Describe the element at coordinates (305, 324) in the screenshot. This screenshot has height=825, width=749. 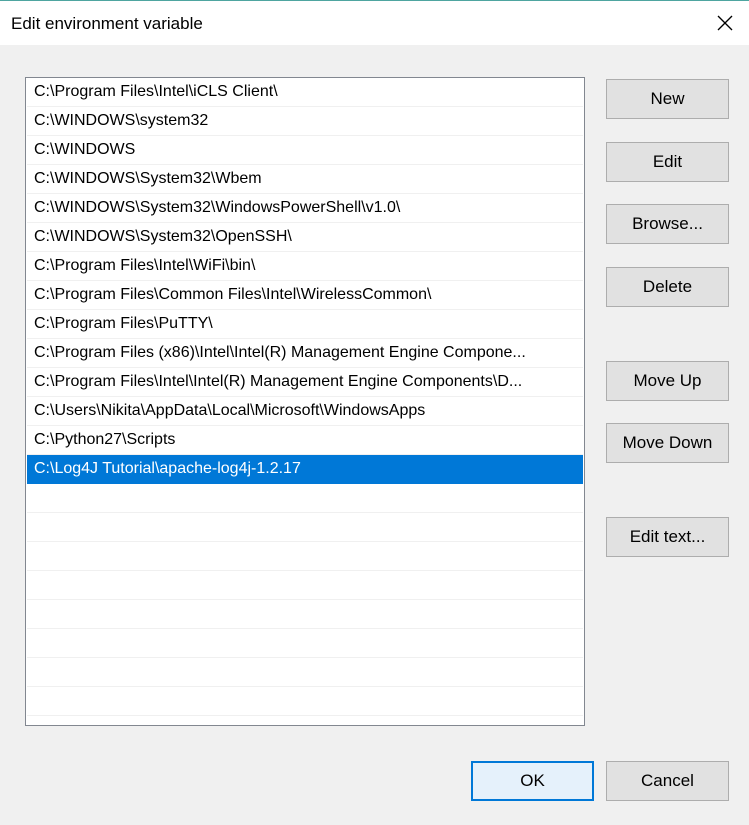
I see `path-list-item: C:\Program Files\PuTTY\` at that location.